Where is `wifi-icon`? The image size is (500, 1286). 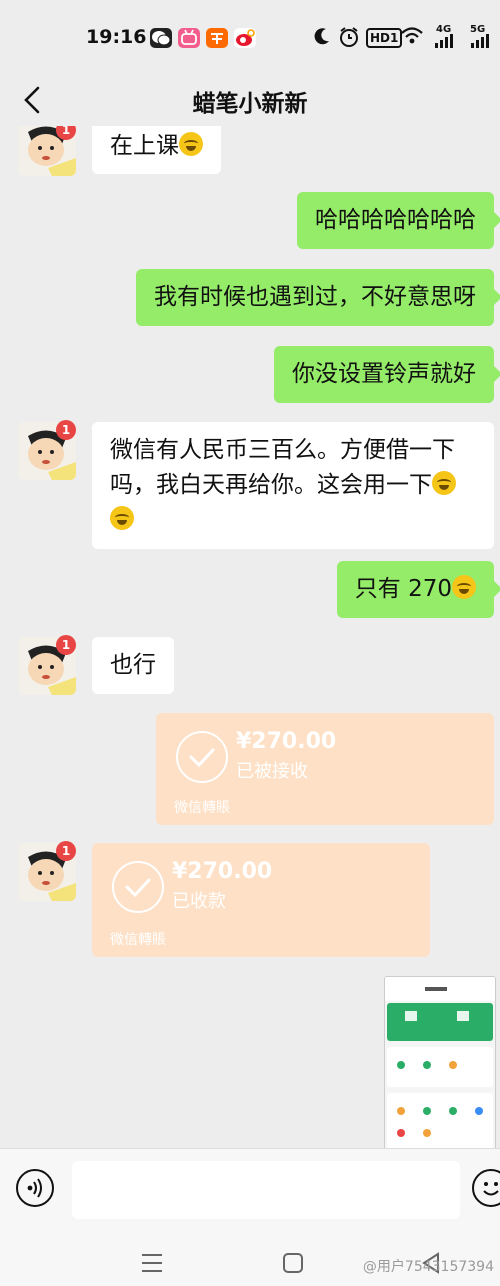 wifi-icon is located at coordinates (412, 38).